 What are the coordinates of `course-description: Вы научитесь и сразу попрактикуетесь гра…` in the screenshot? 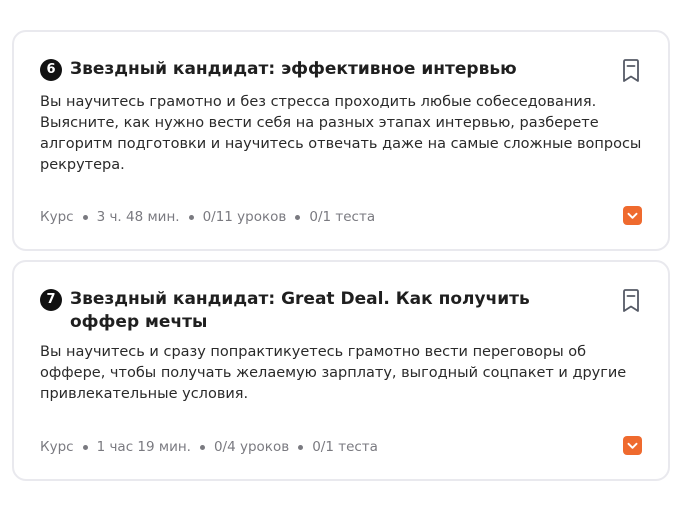 It's located at (333, 373).